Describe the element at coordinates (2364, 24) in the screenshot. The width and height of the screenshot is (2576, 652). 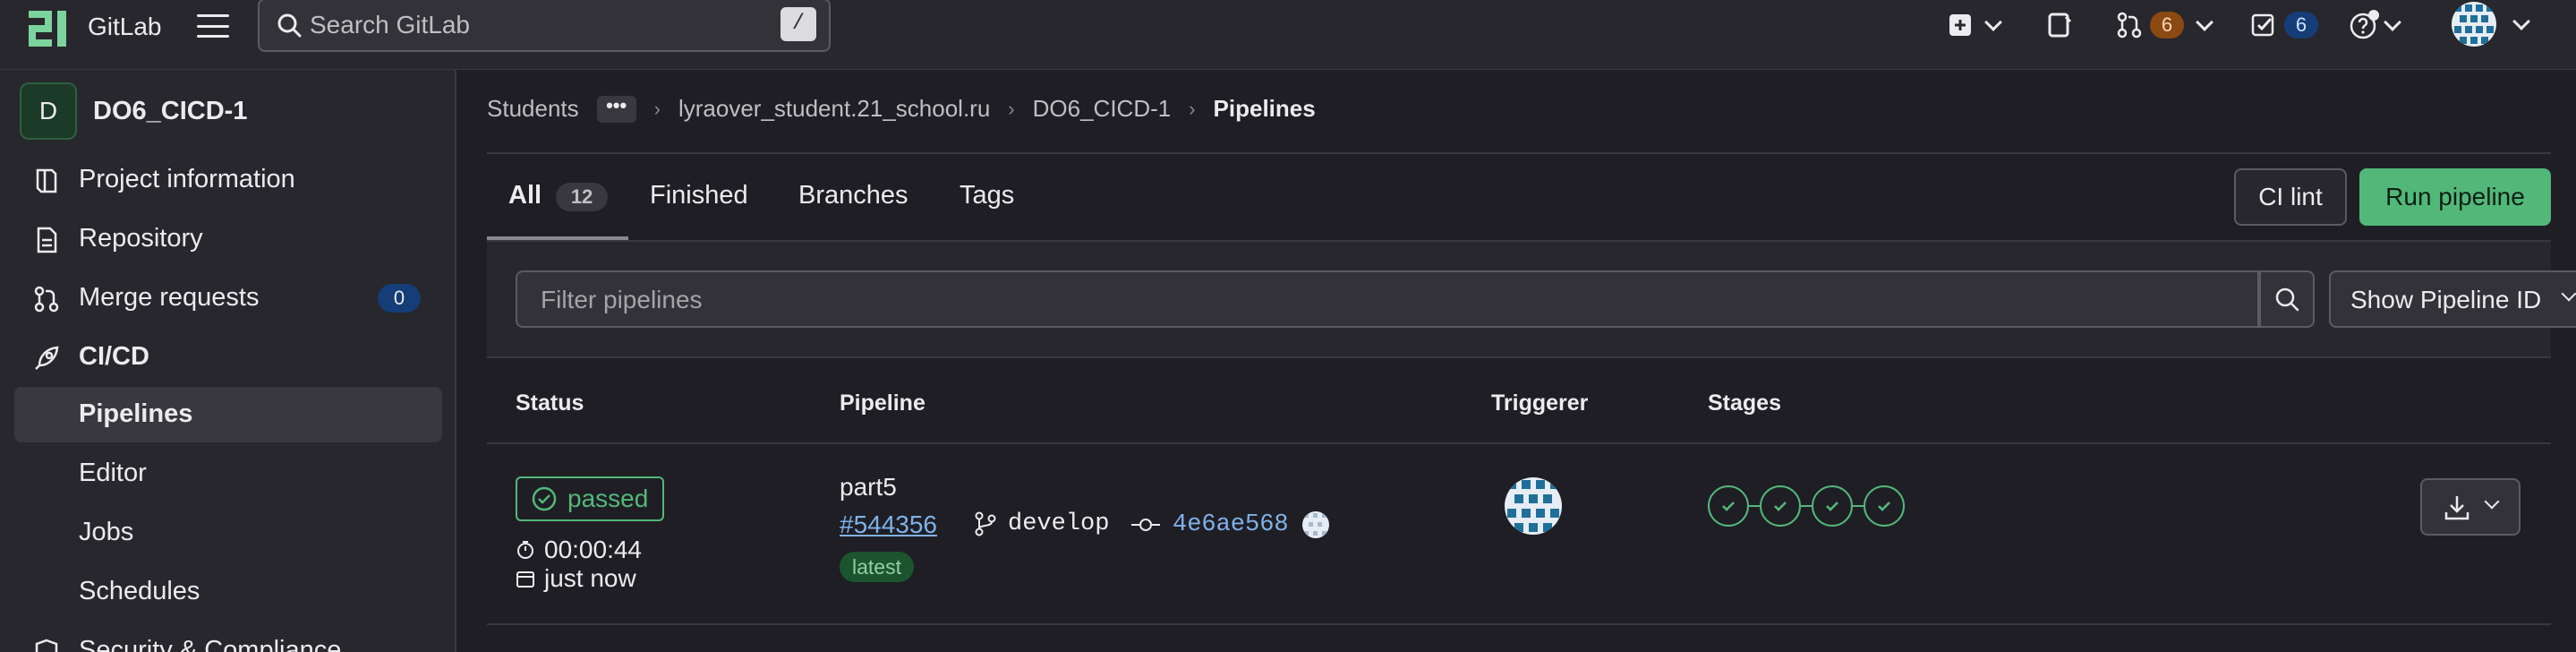
I see `help-icon` at that location.